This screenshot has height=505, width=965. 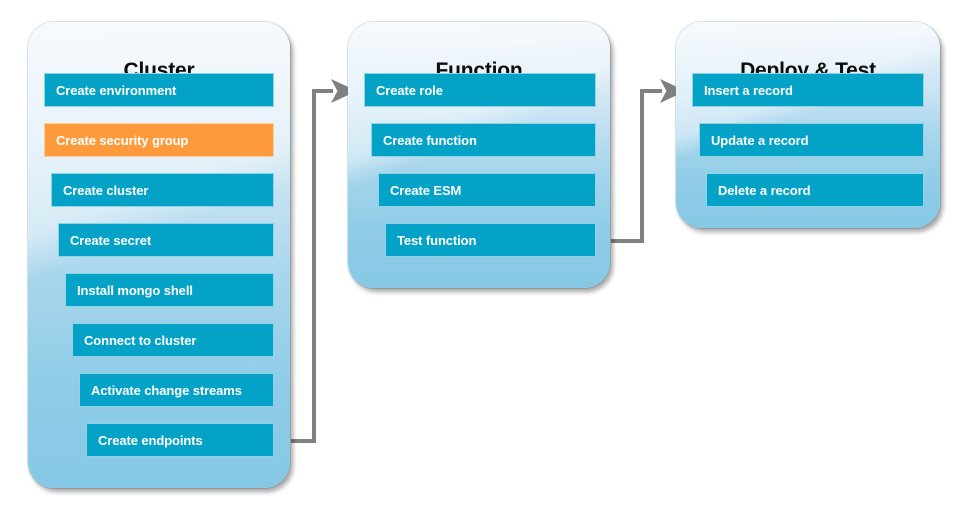 I want to click on step-label: Insert a record, so click(x=748, y=90).